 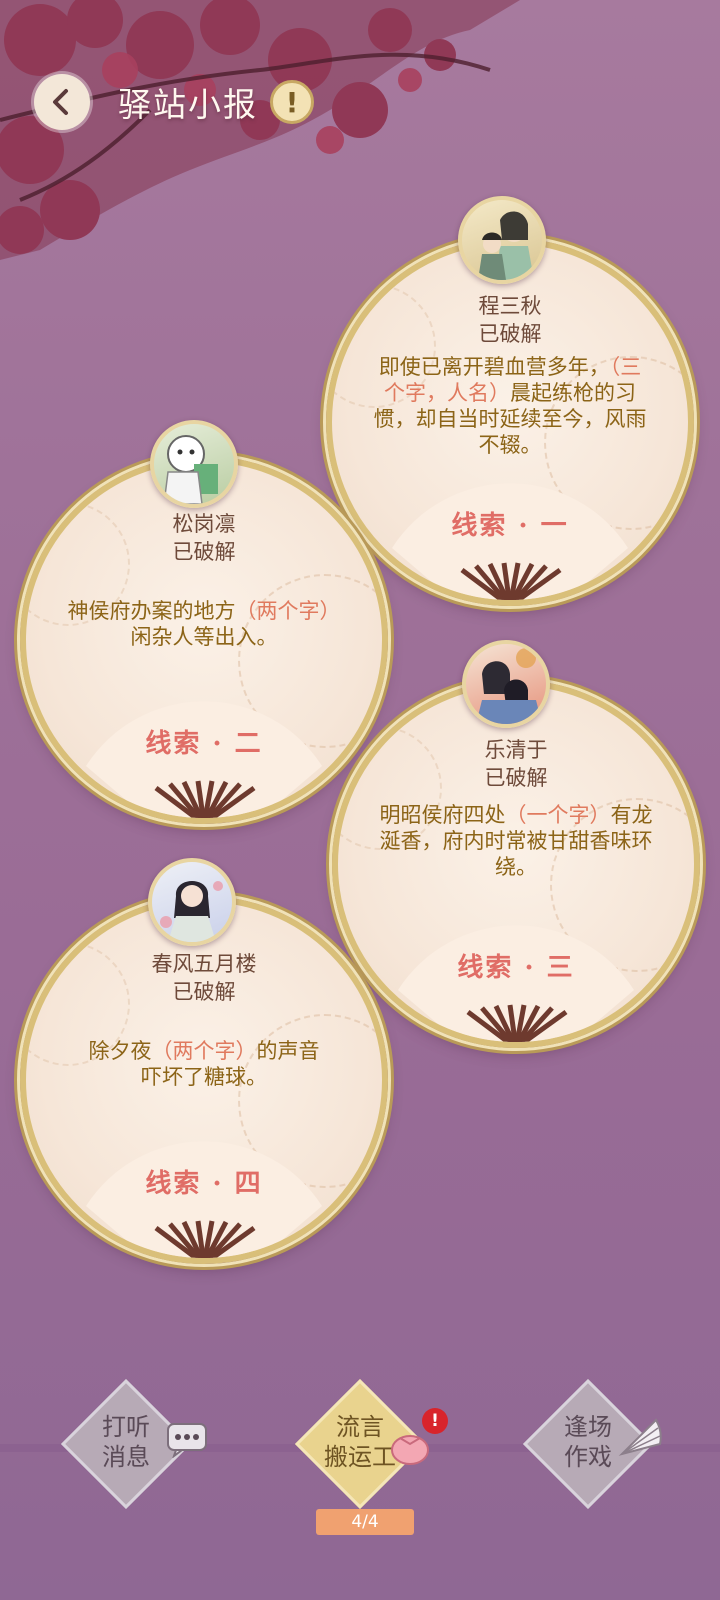 What do you see at coordinates (204, 1184) in the screenshot?
I see `clue-label: 线索 · 四` at bounding box center [204, 1184].